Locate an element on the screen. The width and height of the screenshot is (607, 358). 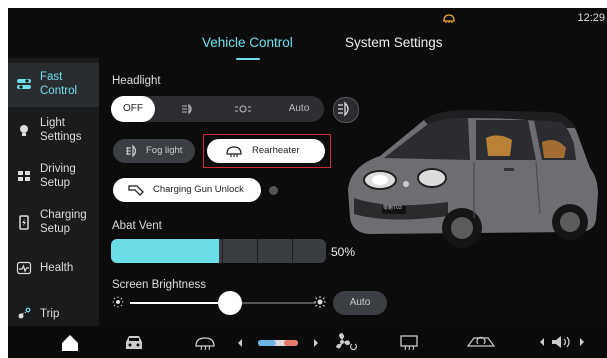
bottom-bar is located at coordinates (307, 342).